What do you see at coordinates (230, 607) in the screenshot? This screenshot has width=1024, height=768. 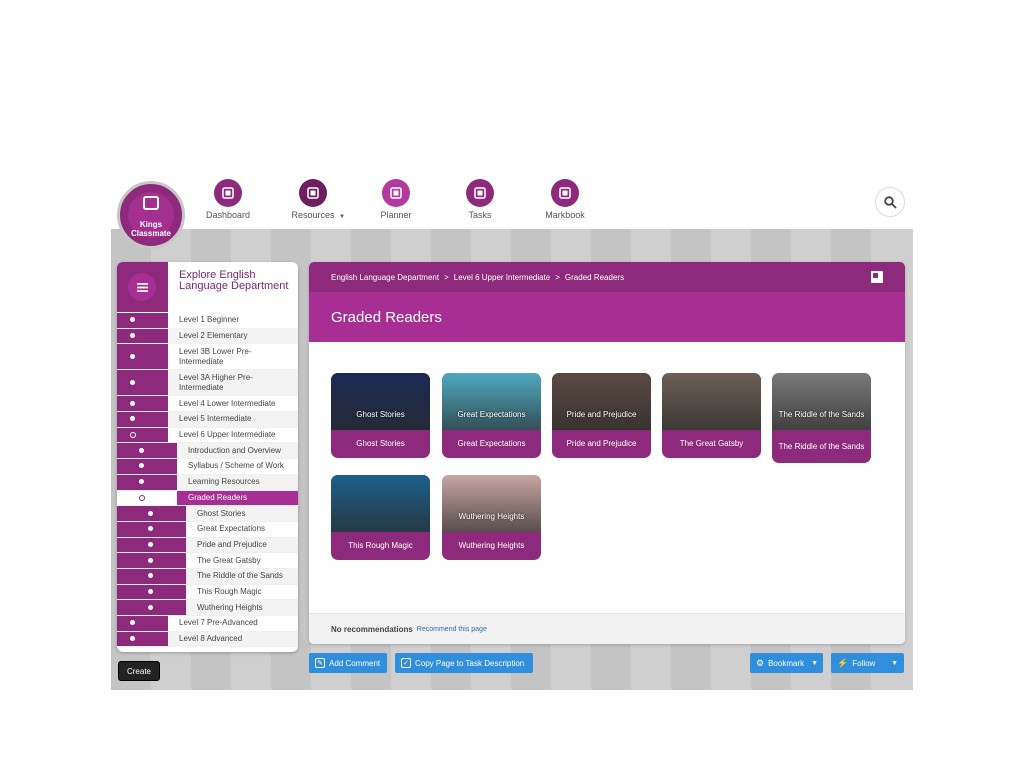 I see `sidebar-item-label: Wuthering Heights` at bounding box center [230, 607].